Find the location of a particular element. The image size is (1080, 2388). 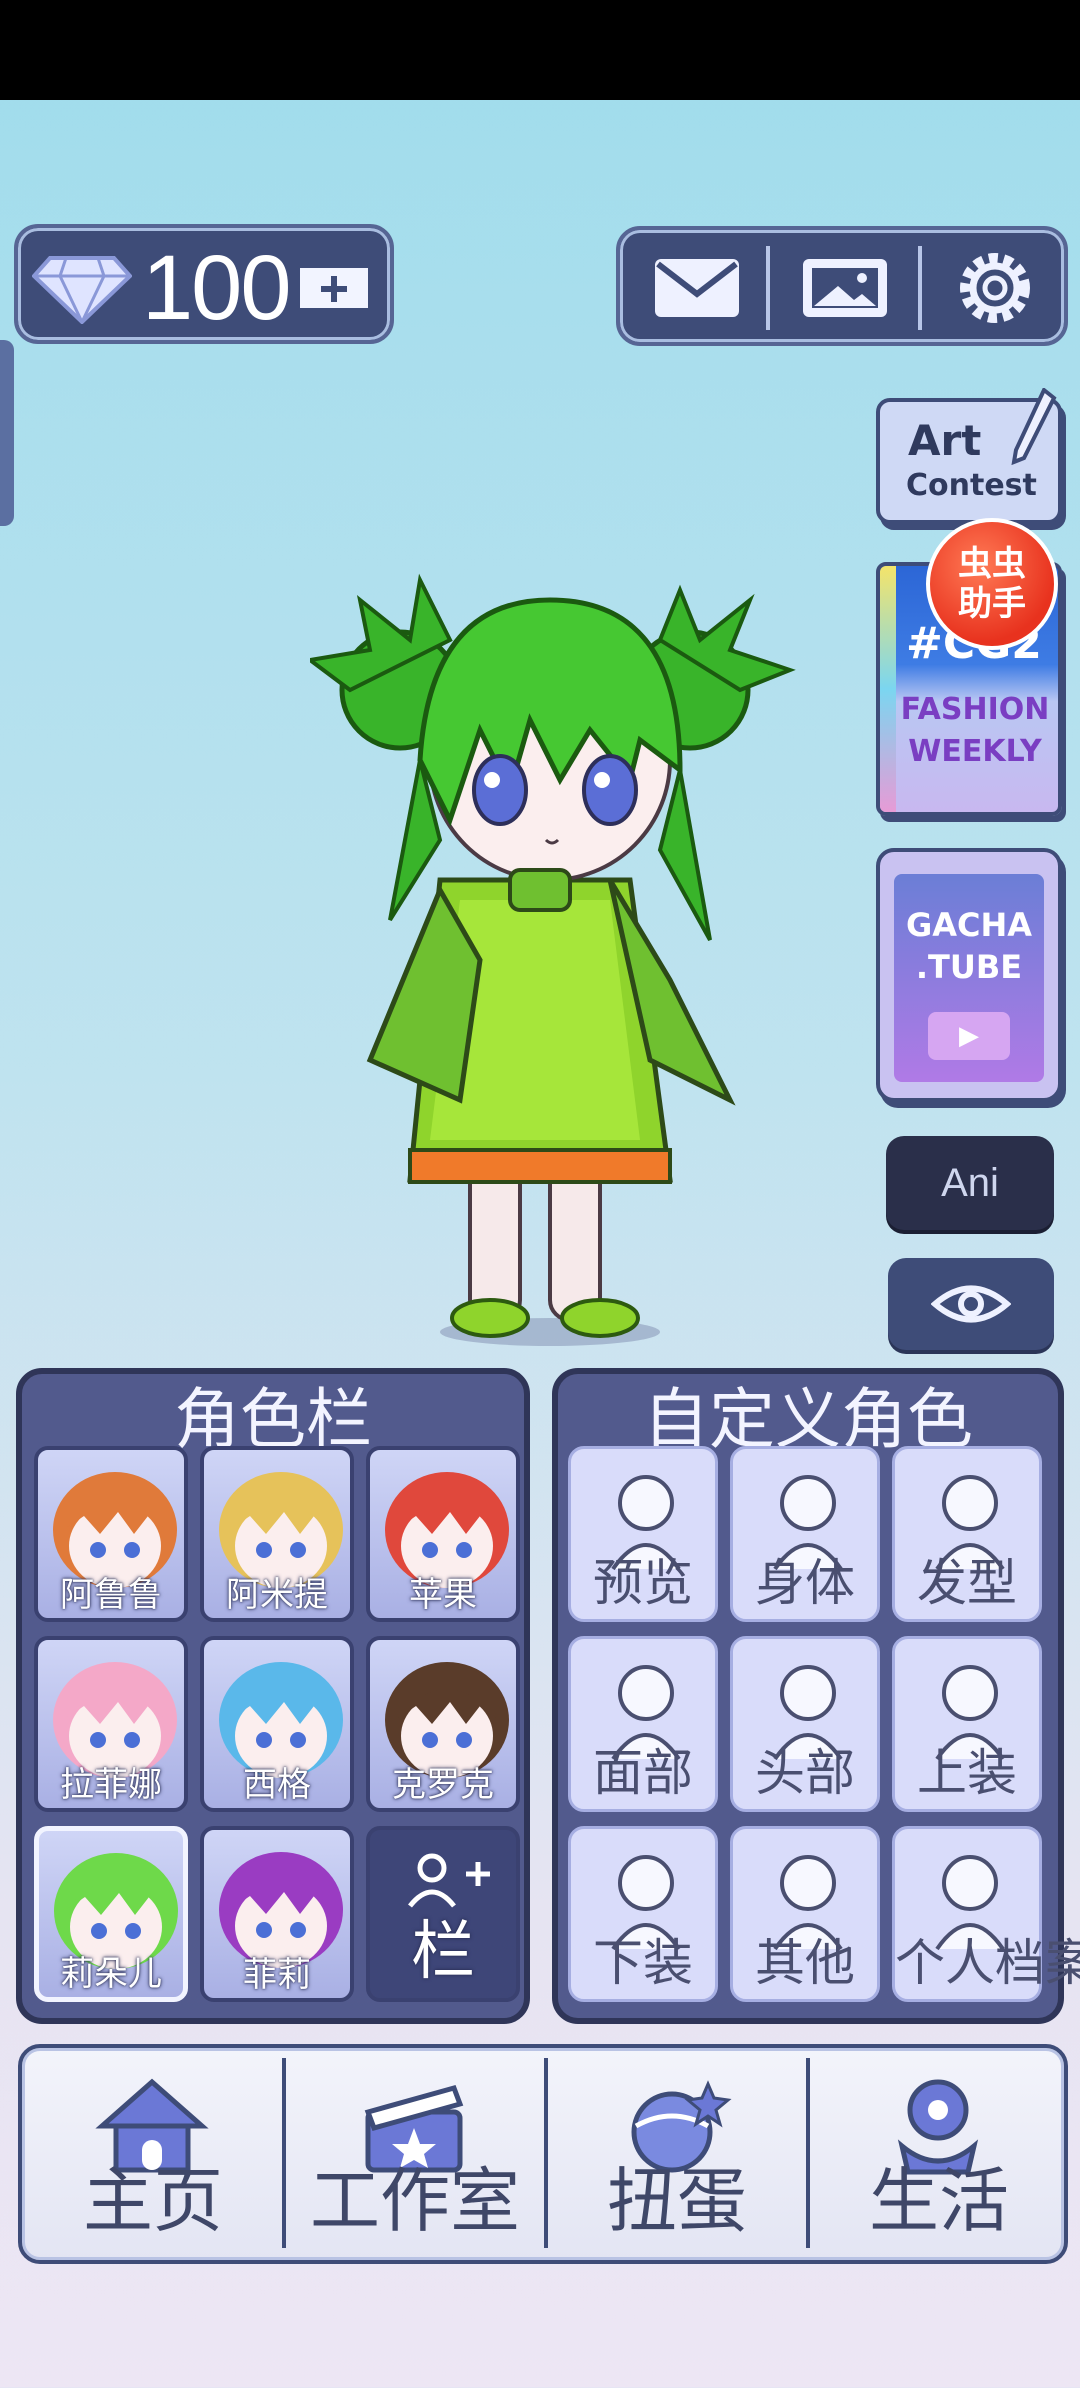

character-slot-label: 阿鲁鲁 is located at coordinates (111, 1595).